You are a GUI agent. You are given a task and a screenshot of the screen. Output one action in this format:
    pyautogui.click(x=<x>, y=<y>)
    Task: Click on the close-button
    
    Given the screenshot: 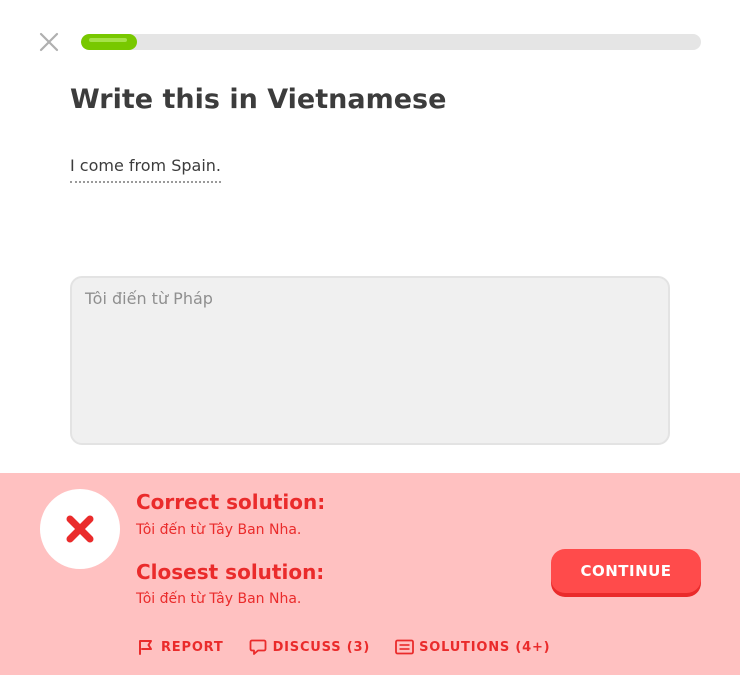 What is the action you would take?
    pyautogui.click(x=49, y=42)
    